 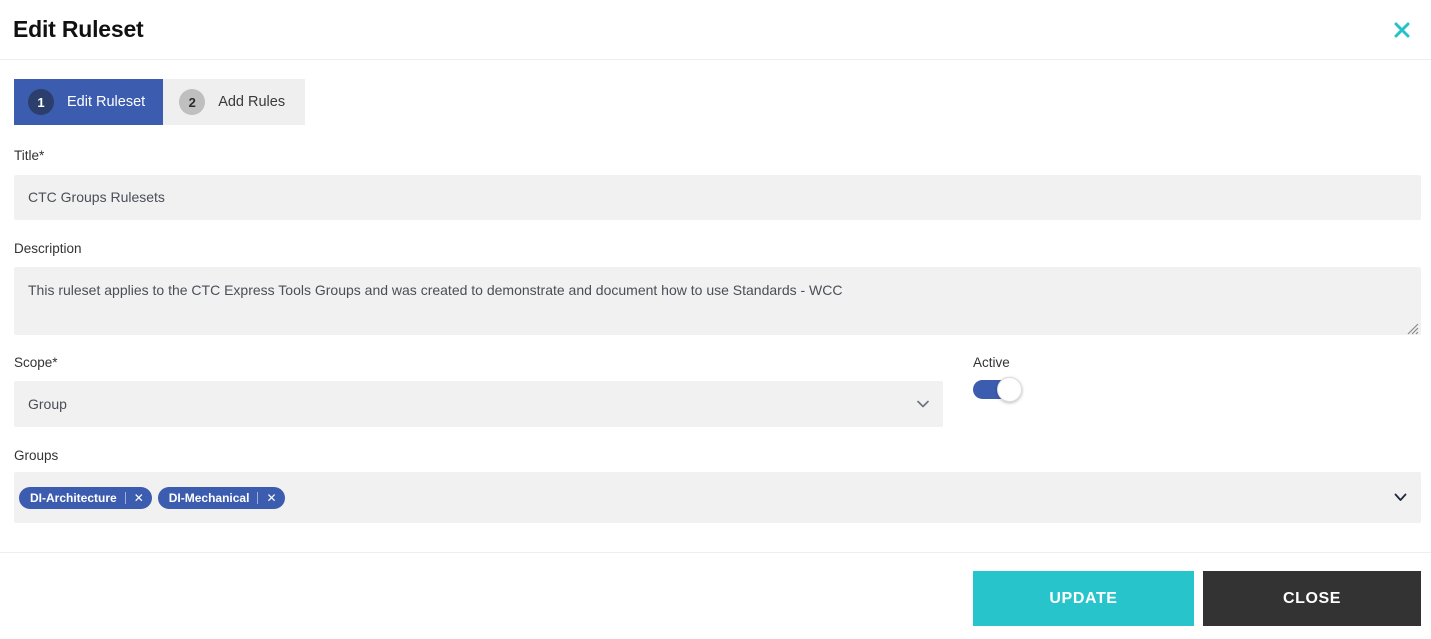 I want to click on page-title: Edit Ruleset, so click(x=78, y=29).